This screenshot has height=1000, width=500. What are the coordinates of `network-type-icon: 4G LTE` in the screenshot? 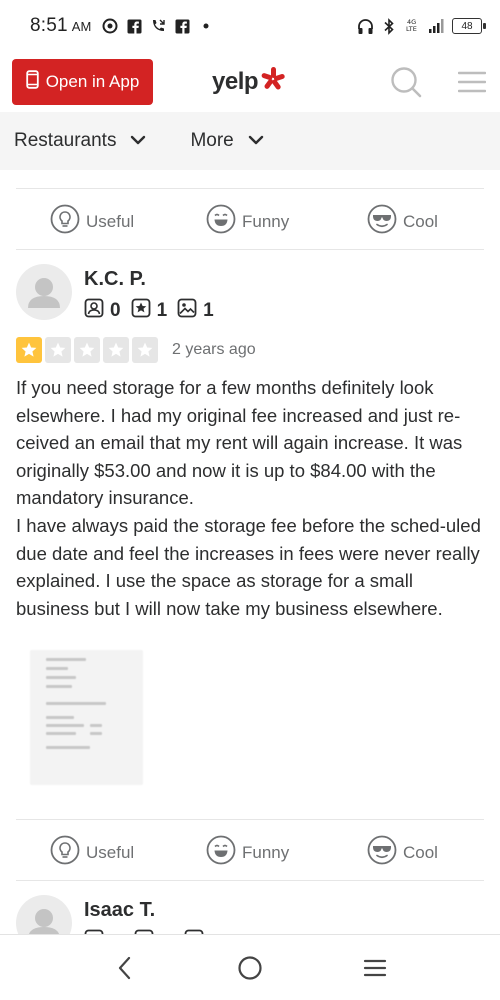 It's located at (413, 26).